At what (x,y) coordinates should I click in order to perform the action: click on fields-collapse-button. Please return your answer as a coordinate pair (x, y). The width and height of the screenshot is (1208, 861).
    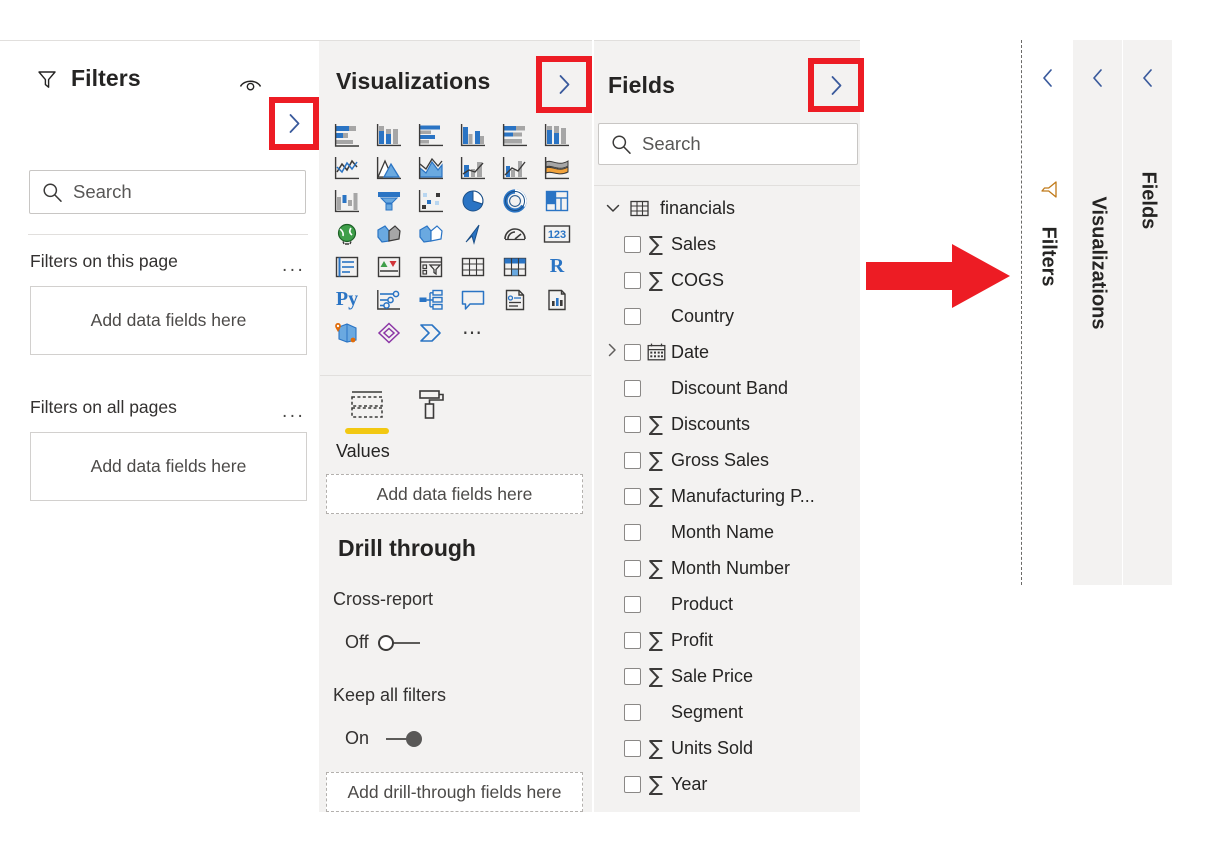
    Looking at the image, I should click on (1148, 81).